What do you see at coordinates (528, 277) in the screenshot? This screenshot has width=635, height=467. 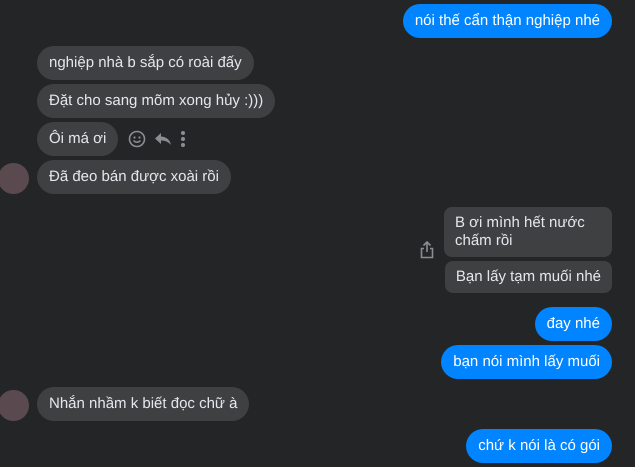 I see `message-bubble: Bạn lấy tạm muối nhé` at bounding box center [528, 277].